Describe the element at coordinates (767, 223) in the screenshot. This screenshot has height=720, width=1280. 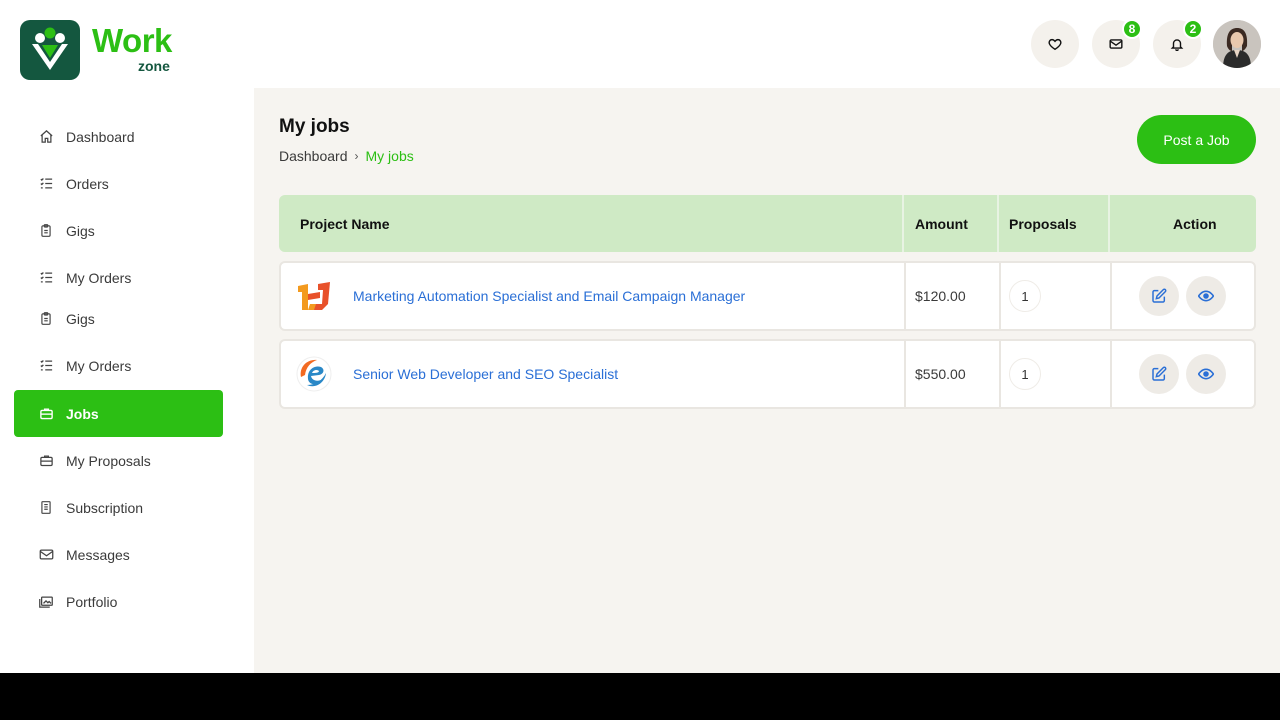
I see `table-header: Project Name Amount Proposals Action` at that location.